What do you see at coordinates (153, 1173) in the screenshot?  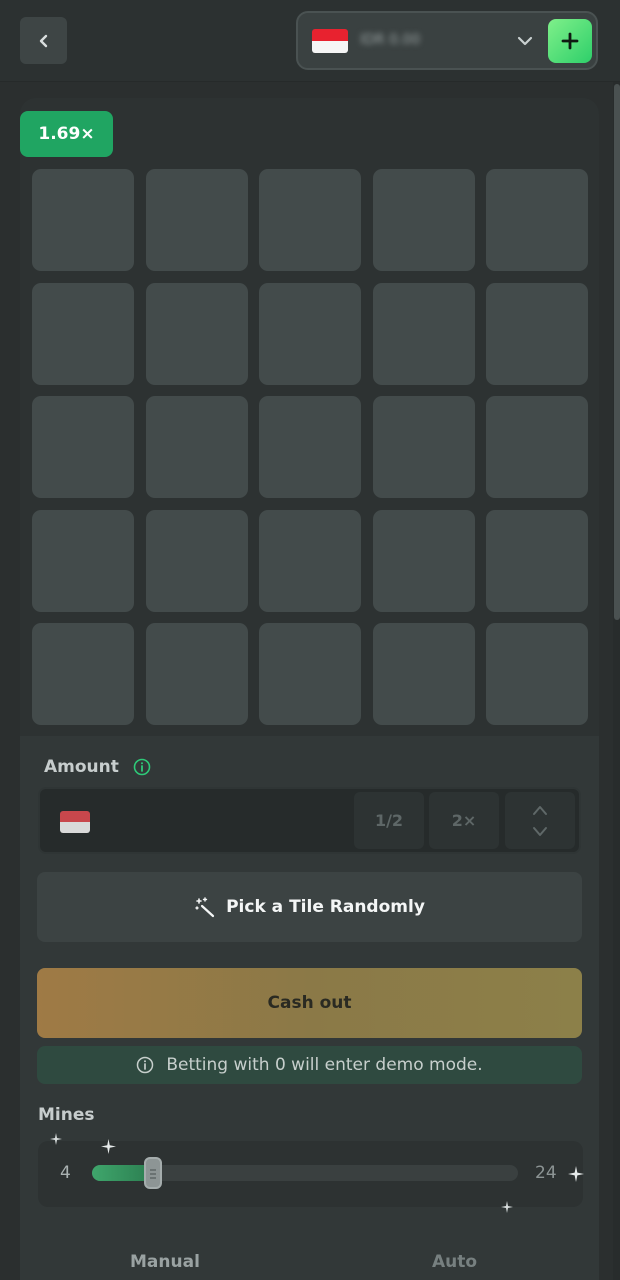 I see `mines-slider-handle` at bounding box center [153, 1173].